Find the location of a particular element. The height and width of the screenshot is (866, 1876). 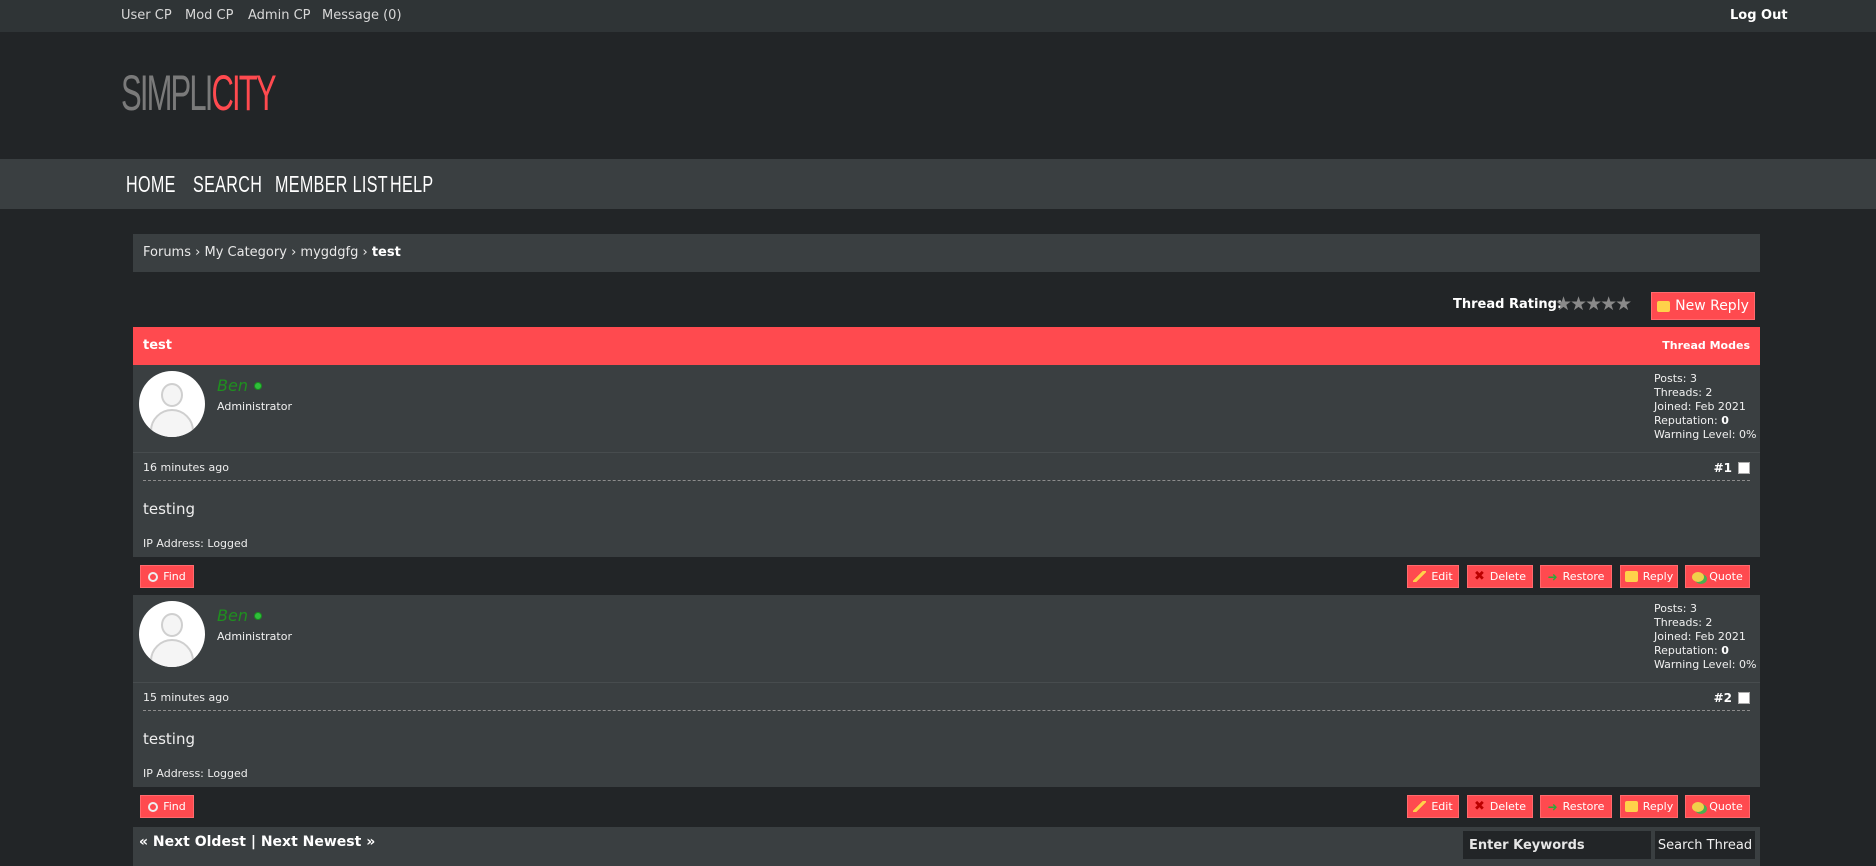

messages-link: Message (0) is located at coordinates (362, 15).